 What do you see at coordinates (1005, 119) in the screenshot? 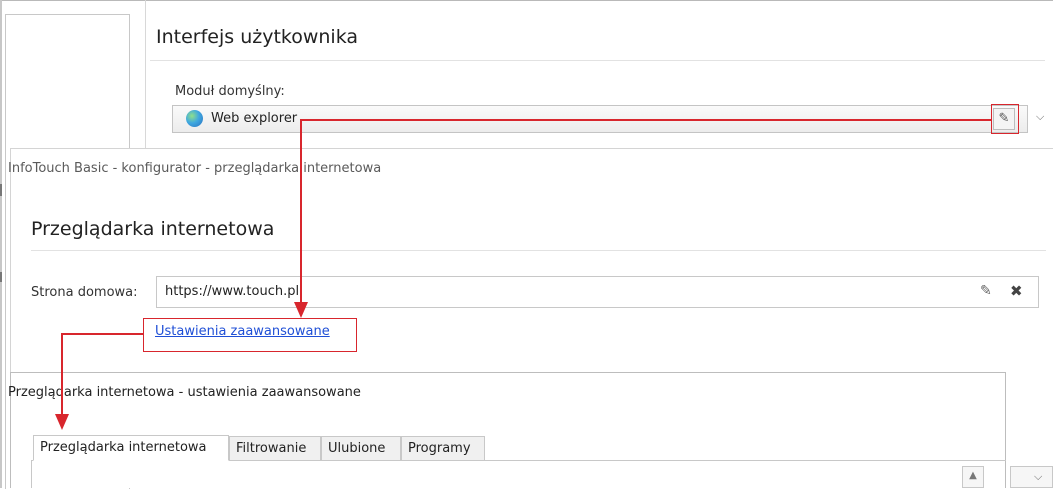
I see `callout-box-edit` at bounding box center [1005, 119].